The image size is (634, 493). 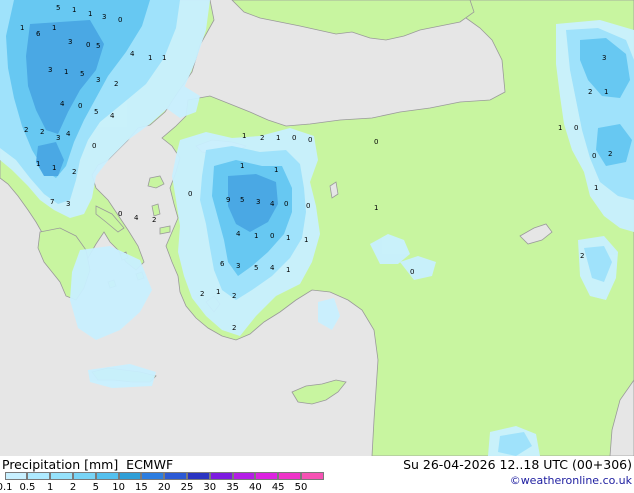 What do you see at coordinates (50, 487) in the screenshot?
I see `legend-tick: 1` at bounding box center [50, 487].